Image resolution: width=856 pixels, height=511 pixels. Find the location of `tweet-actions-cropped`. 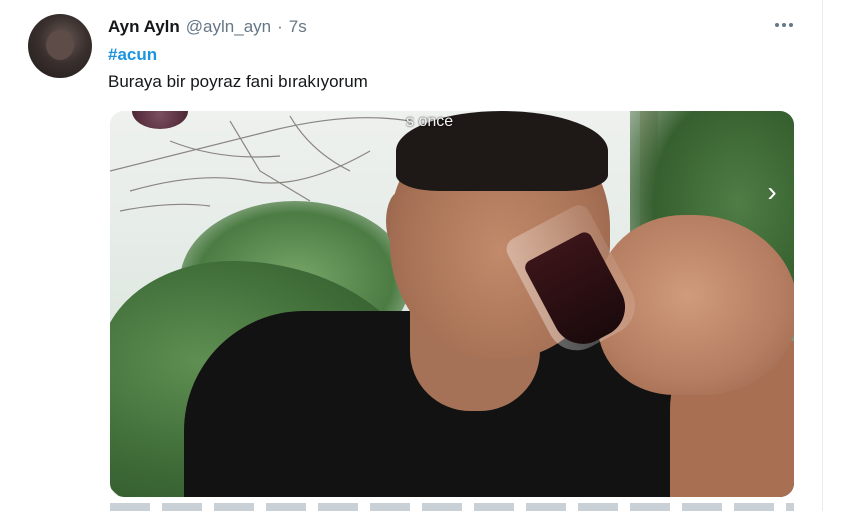

tweet-actions-cropped is located at coordinates (452, 507).